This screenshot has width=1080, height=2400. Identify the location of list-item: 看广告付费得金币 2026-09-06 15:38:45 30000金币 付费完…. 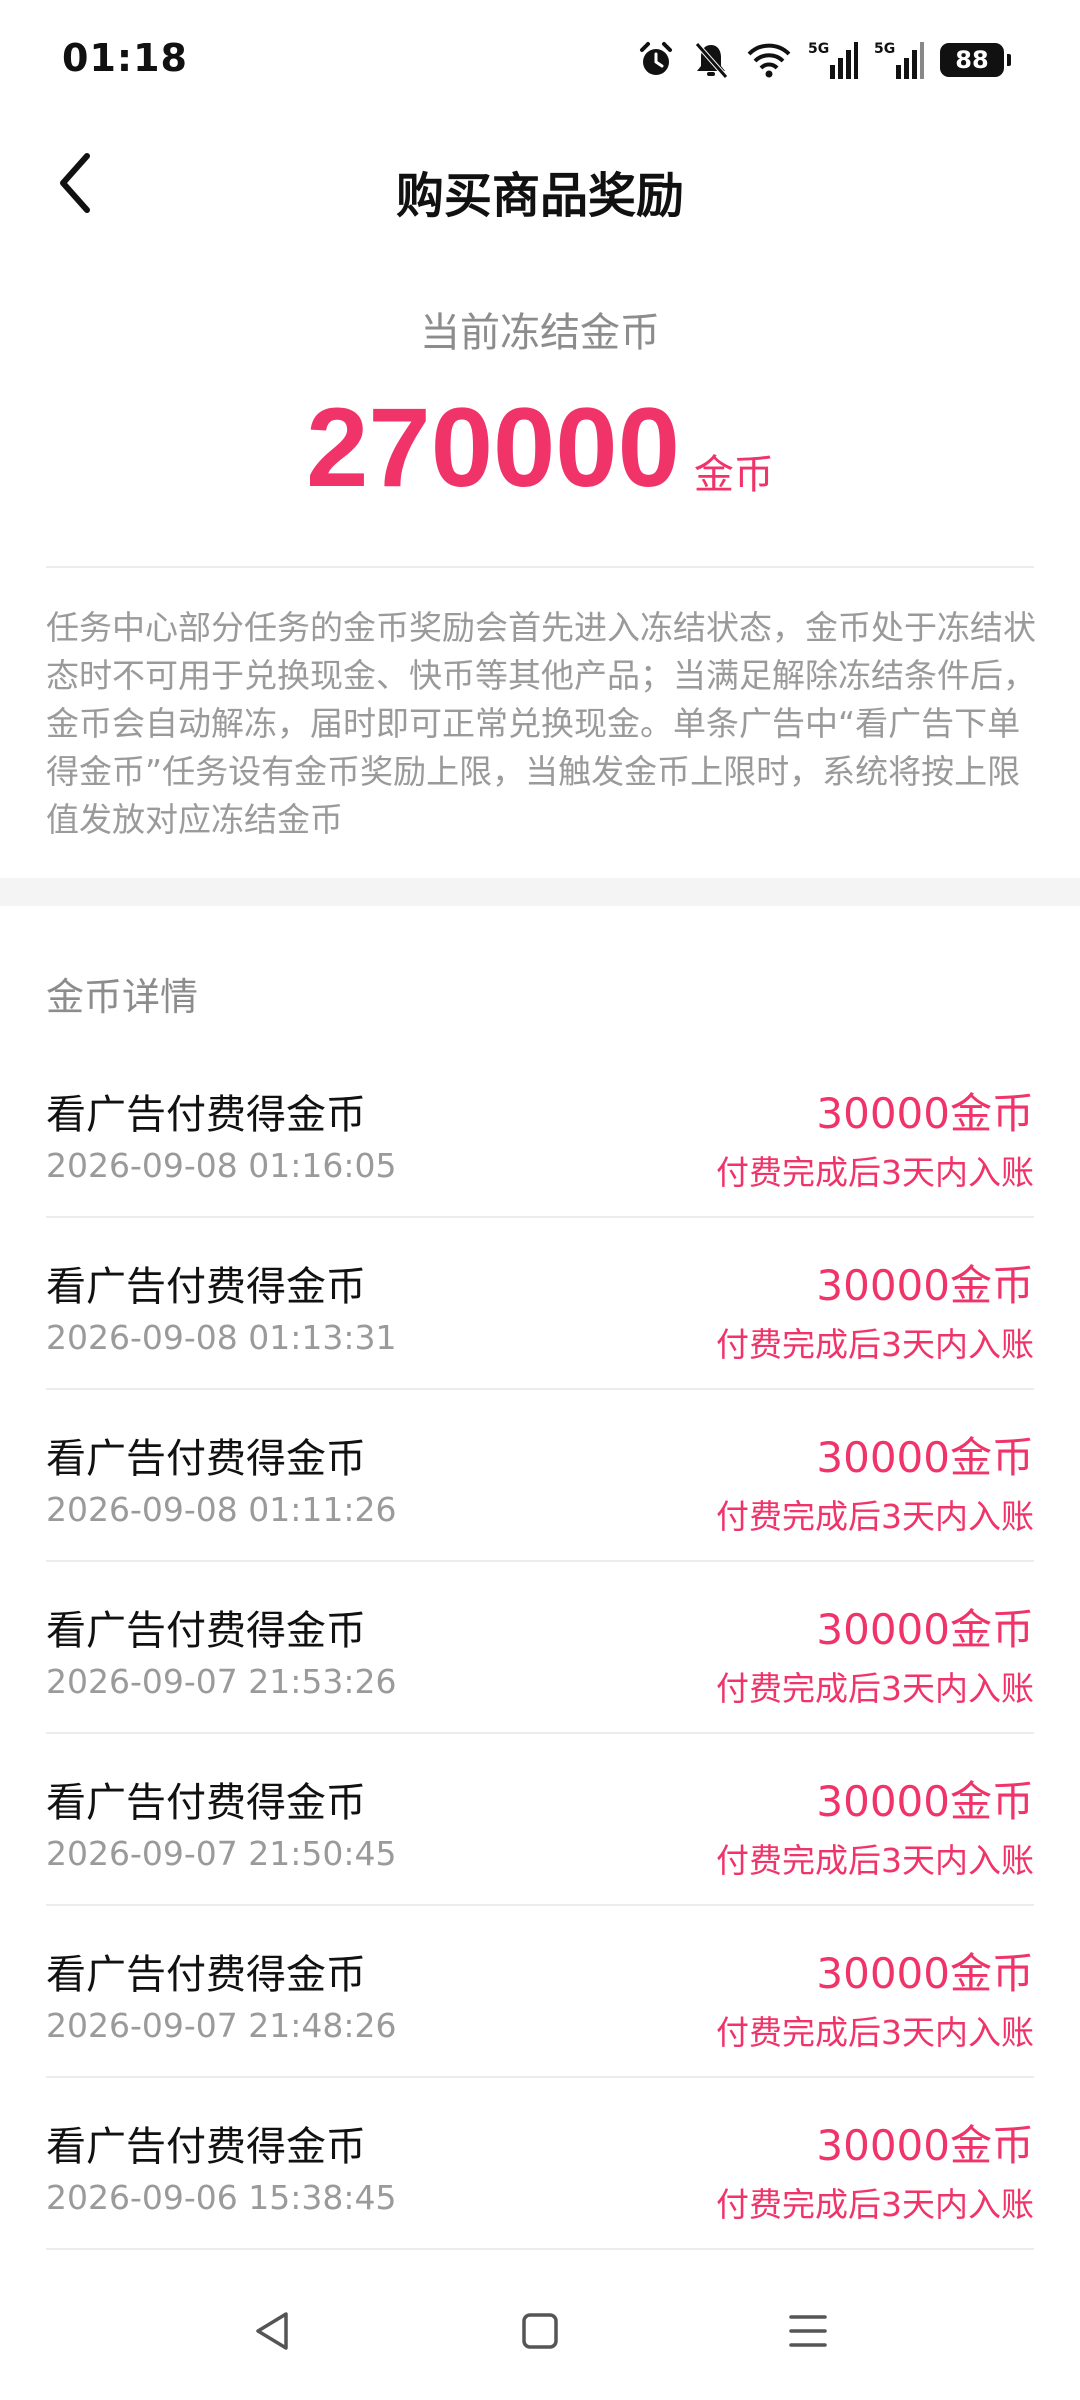
(540, 2164).